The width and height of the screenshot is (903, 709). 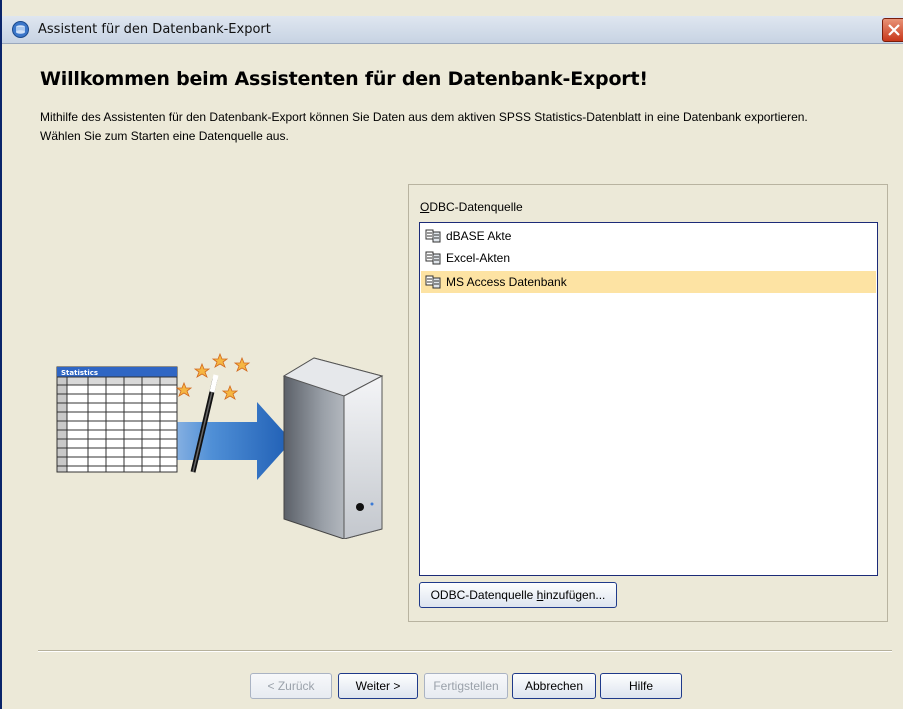 I want to click on window-title: Assistent für den Datenbank-Export, so click(x=154, y=29).